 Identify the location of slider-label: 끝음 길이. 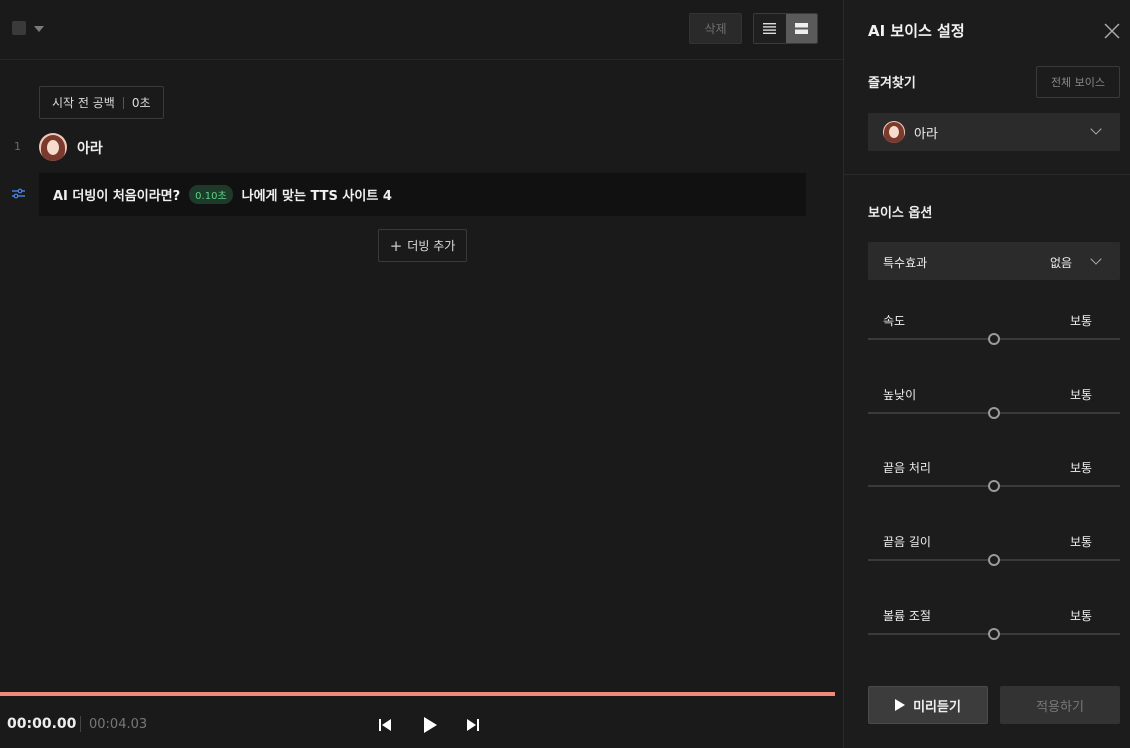
(907, 542).